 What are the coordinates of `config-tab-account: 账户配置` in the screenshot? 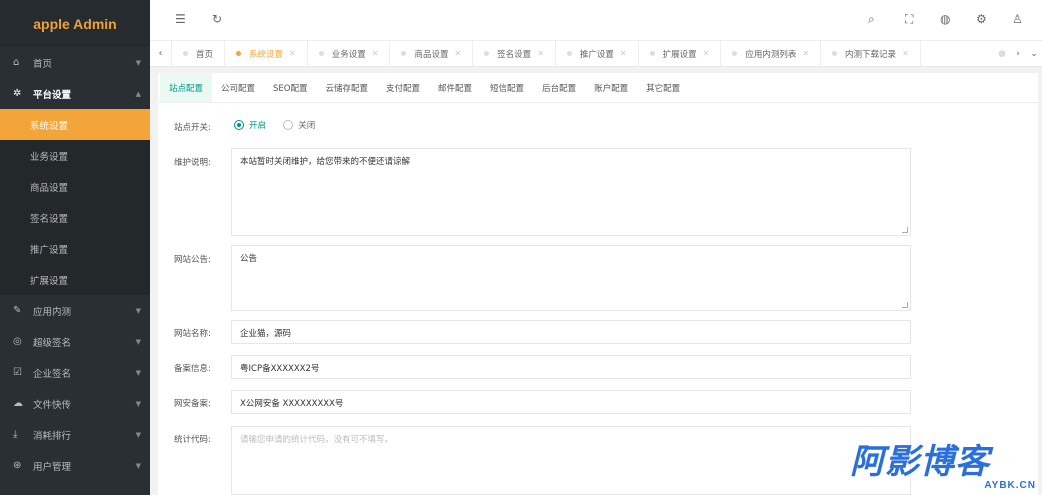 It's located at (611, 87).